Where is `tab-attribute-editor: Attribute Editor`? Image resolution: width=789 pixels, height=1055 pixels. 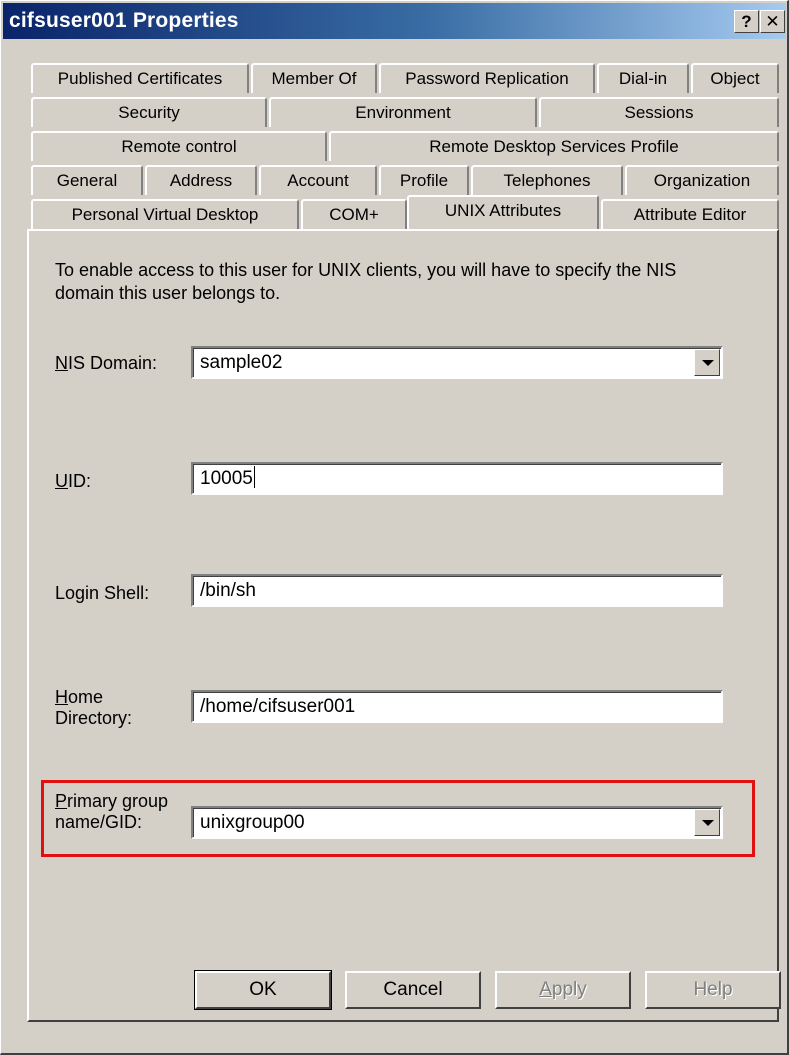
tab-attribute-editor: Attribute Editor is located at coordinates (690, 214).